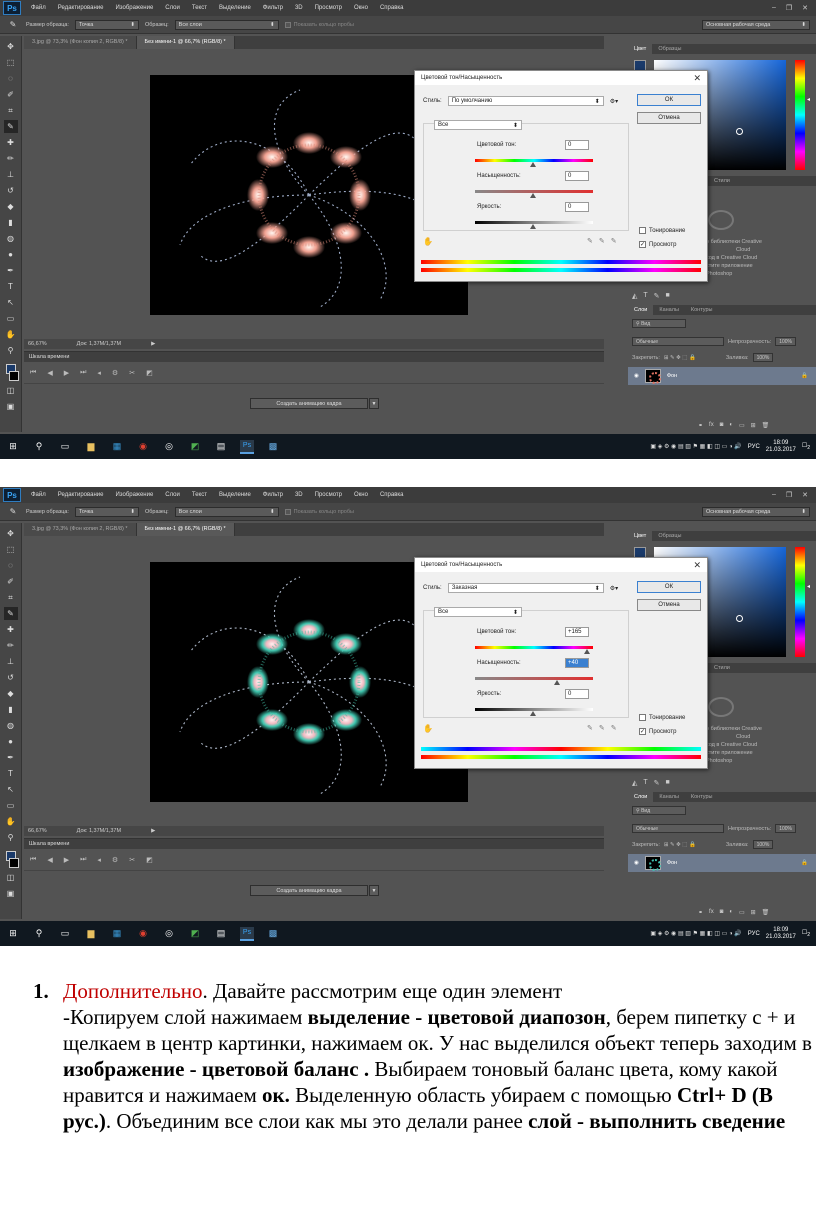 This screenshot has width=816, height=1229. Describe the element at coordinates (577, 694) in the screenshot. I see `lightness-input: 0` at that location.